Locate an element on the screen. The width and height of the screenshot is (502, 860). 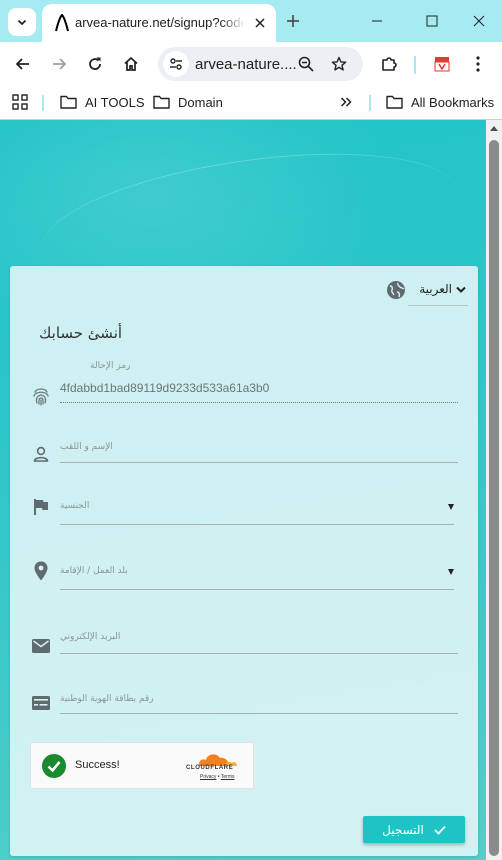
page-scrollbar is located at coordinates (494, 490).